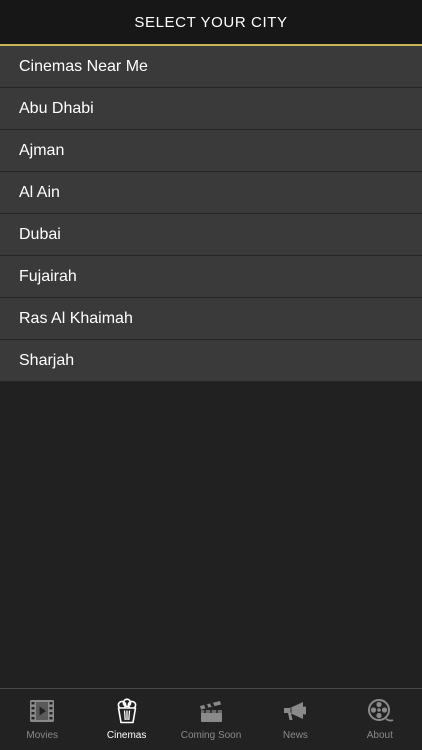 The width and height of the screenshot is (422, 750). What do you see at coordinates (211, 235) in the screenshot?
I see `city-item-dubai: Dubai` at bounding box center [211, 235].